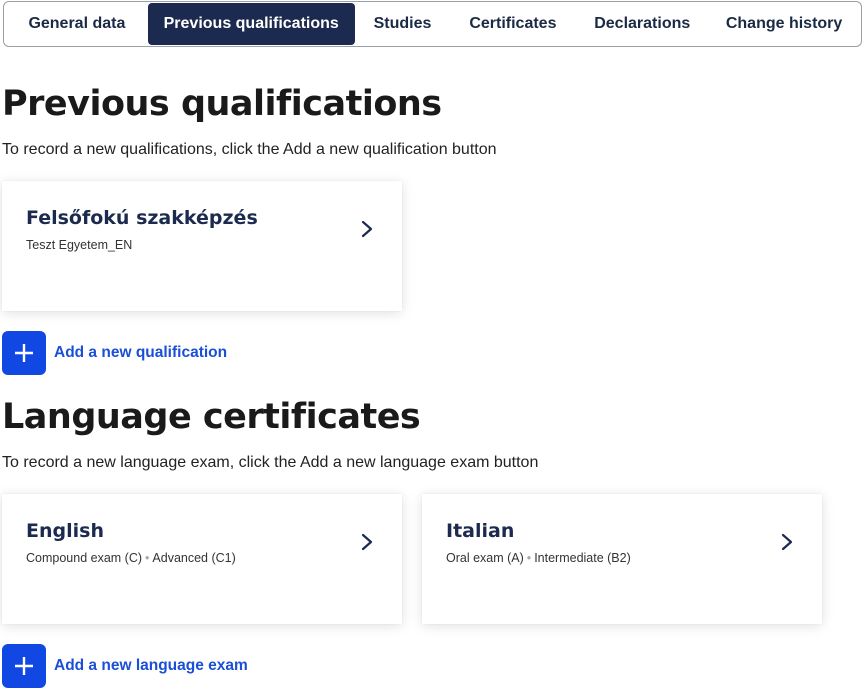  Describe the element at coordinates (84, 558) in the screenshot. I see `exam-type: Compound exam (C)` at that location.